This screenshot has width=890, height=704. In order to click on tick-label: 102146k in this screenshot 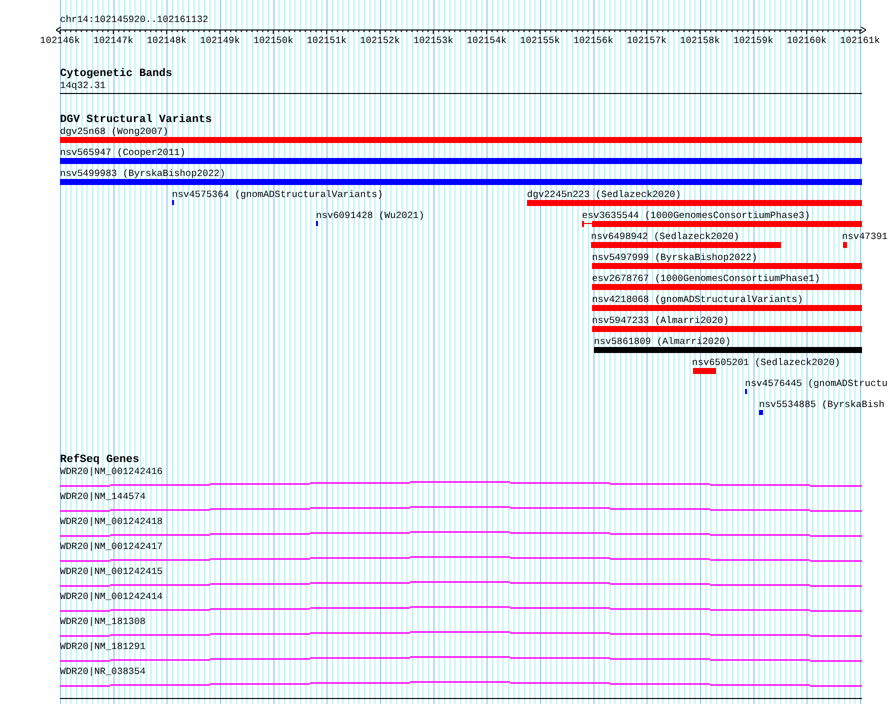, I will do `click(60, 41)`.